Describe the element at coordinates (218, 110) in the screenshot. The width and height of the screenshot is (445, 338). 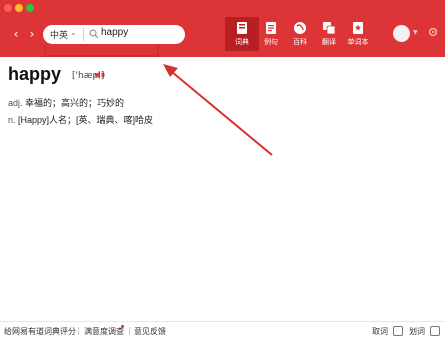
I see `annotation-arrow` at that location.